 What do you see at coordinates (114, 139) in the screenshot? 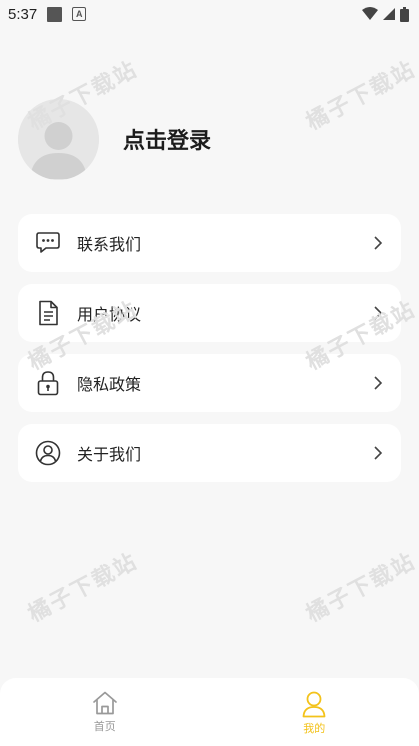
I see `profile-header: 点击登录` at bounding box center [114, 139].